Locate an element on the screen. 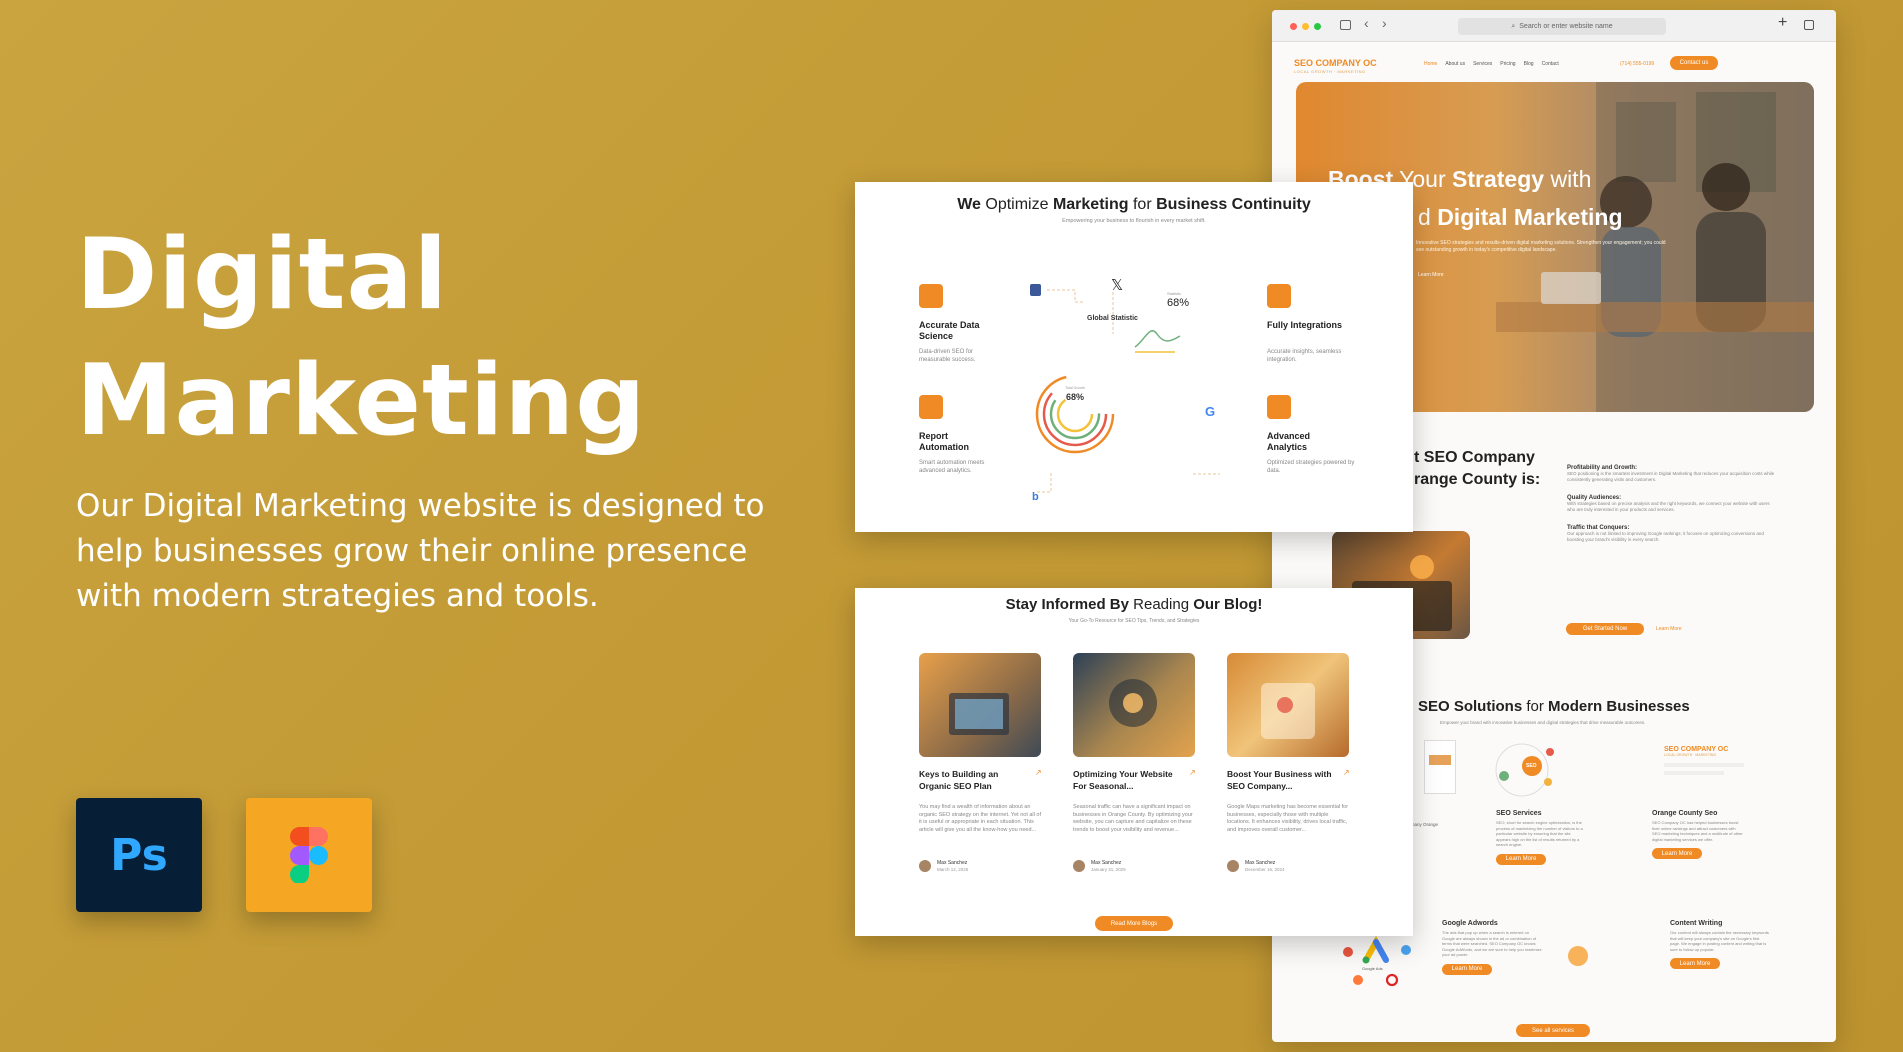 This screenshot has width=1903, height=1052. hero-word-digital-marketing: Digital Marketing is located at coordinates (1530, 217).